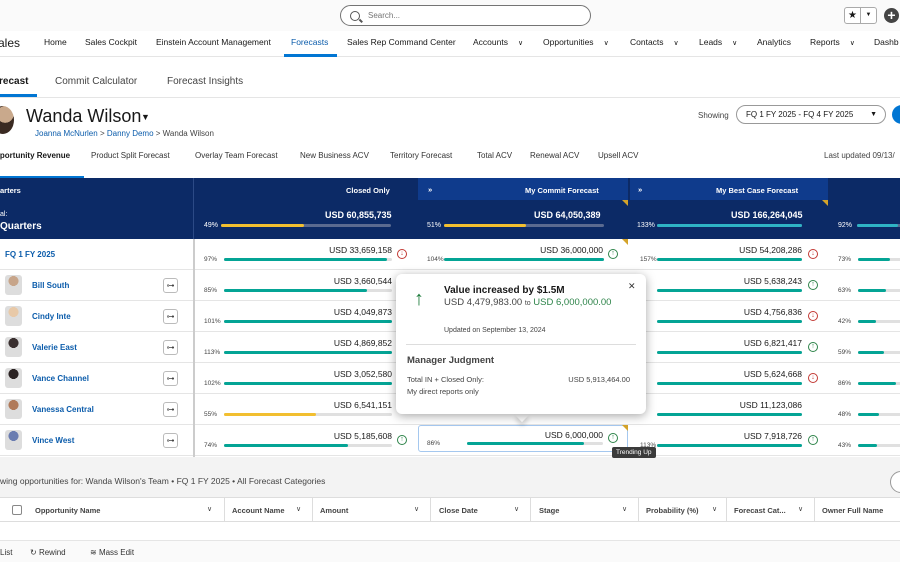 Image resolution: width=900 pixels, height=562 pixels. I want to click on forecast-type-tab: Product Split Forecast, so click(130, 155).